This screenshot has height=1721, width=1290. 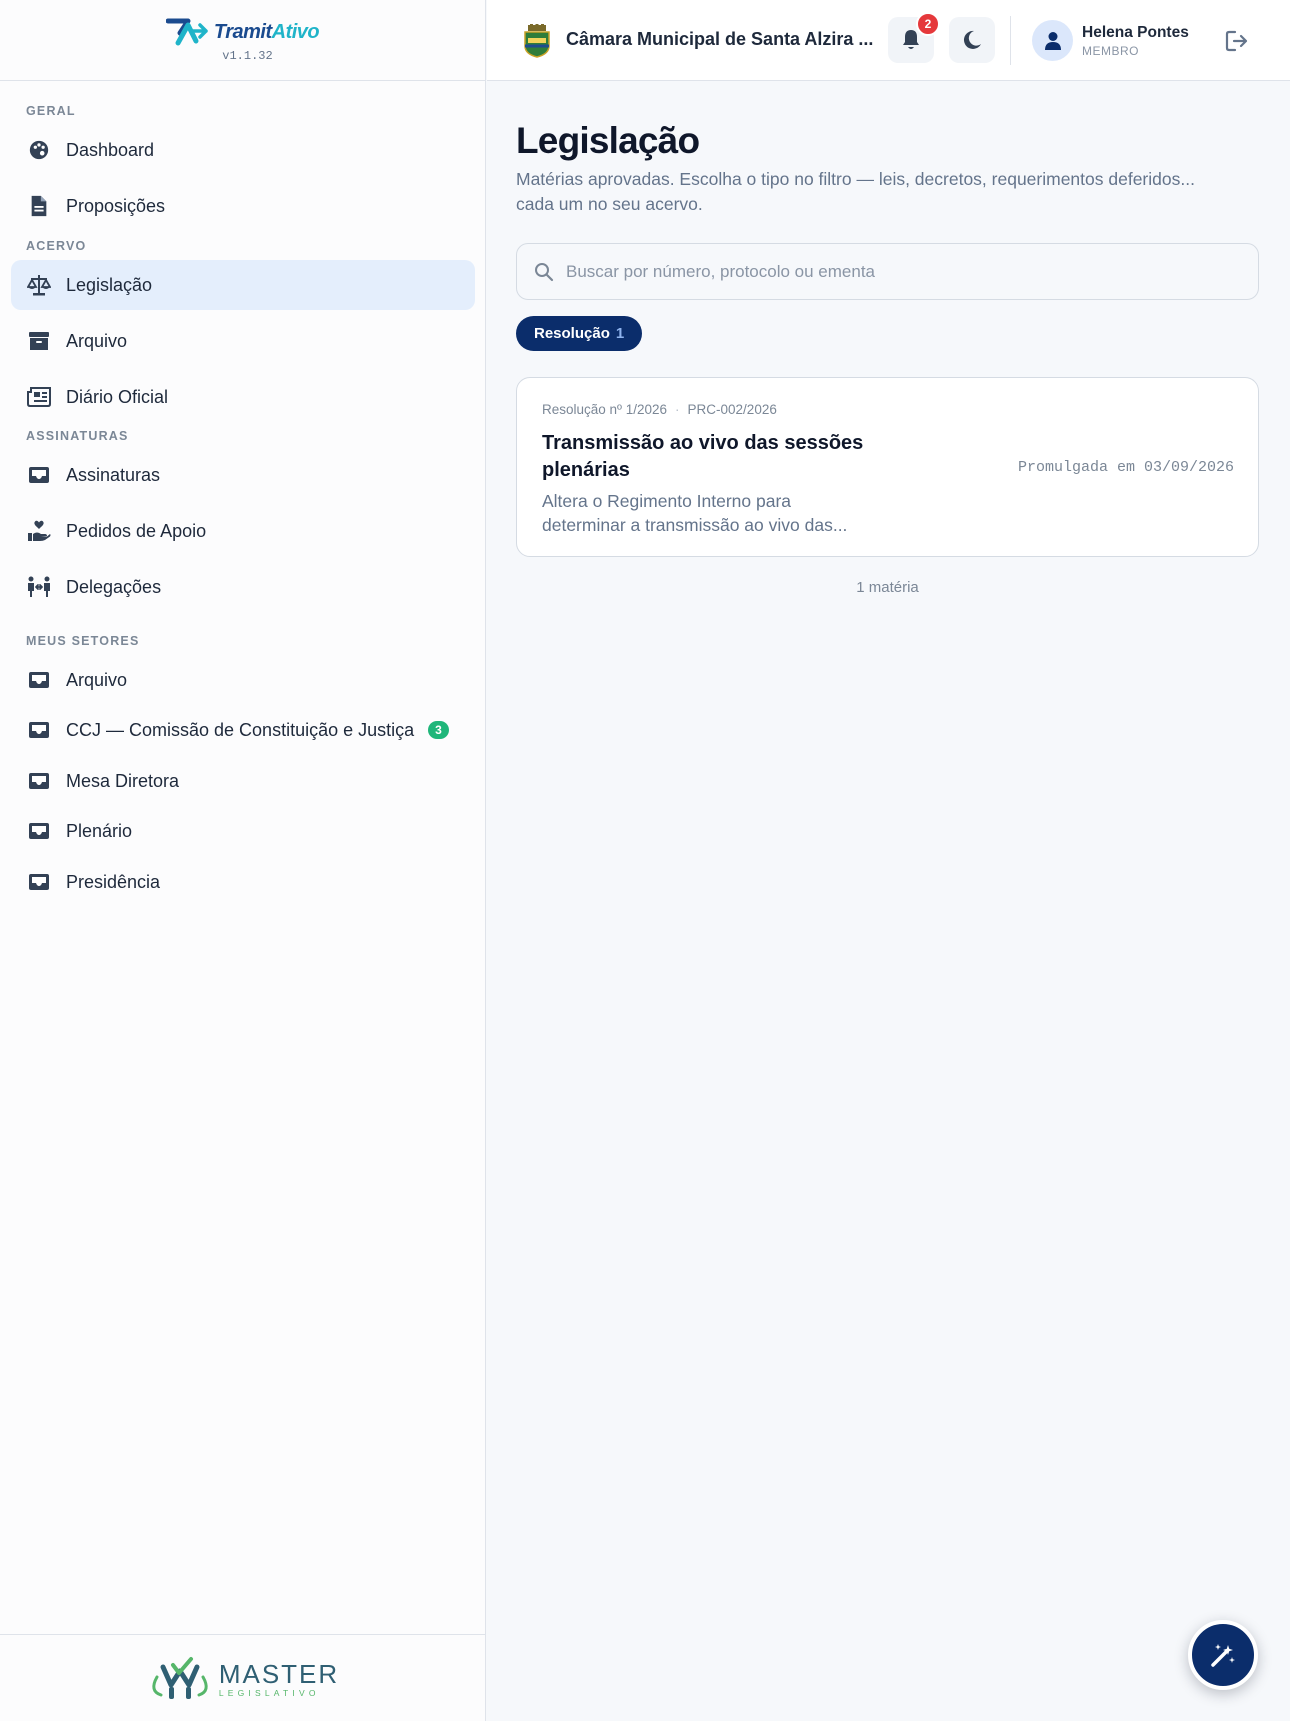 What do you see at coordinates (572, 333) in the screenshot?
I see `filter-chip-label: Resolução` at bounding box center [572, 333].